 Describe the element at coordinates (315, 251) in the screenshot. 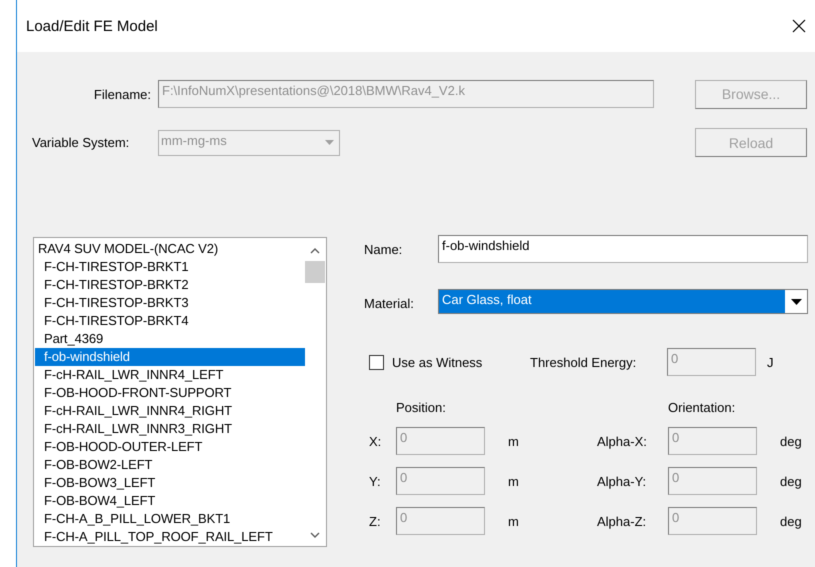

I see `scroll-up-icon` at that location.